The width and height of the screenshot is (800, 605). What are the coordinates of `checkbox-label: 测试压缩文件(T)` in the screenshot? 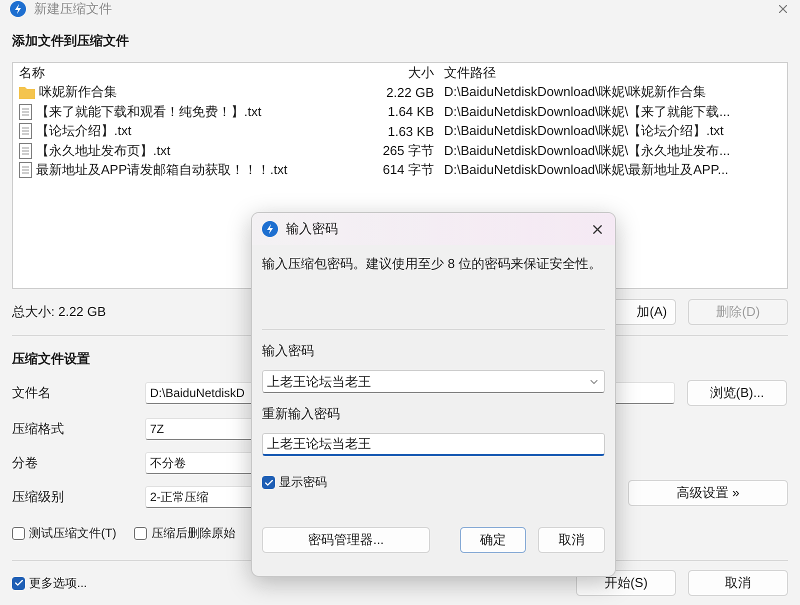 It's located at (72, 533).